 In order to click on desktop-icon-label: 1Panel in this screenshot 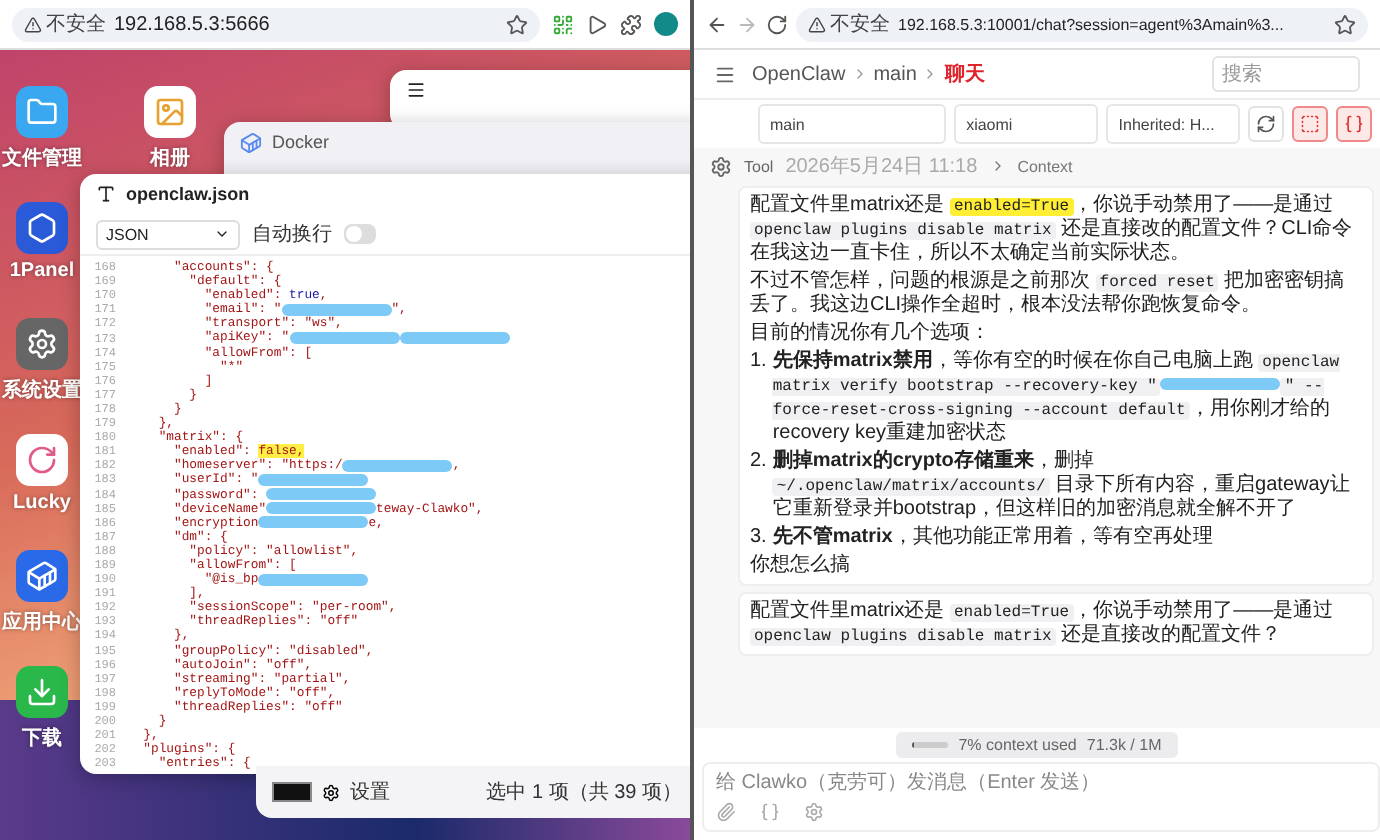, I will do `click(42, 271)`.